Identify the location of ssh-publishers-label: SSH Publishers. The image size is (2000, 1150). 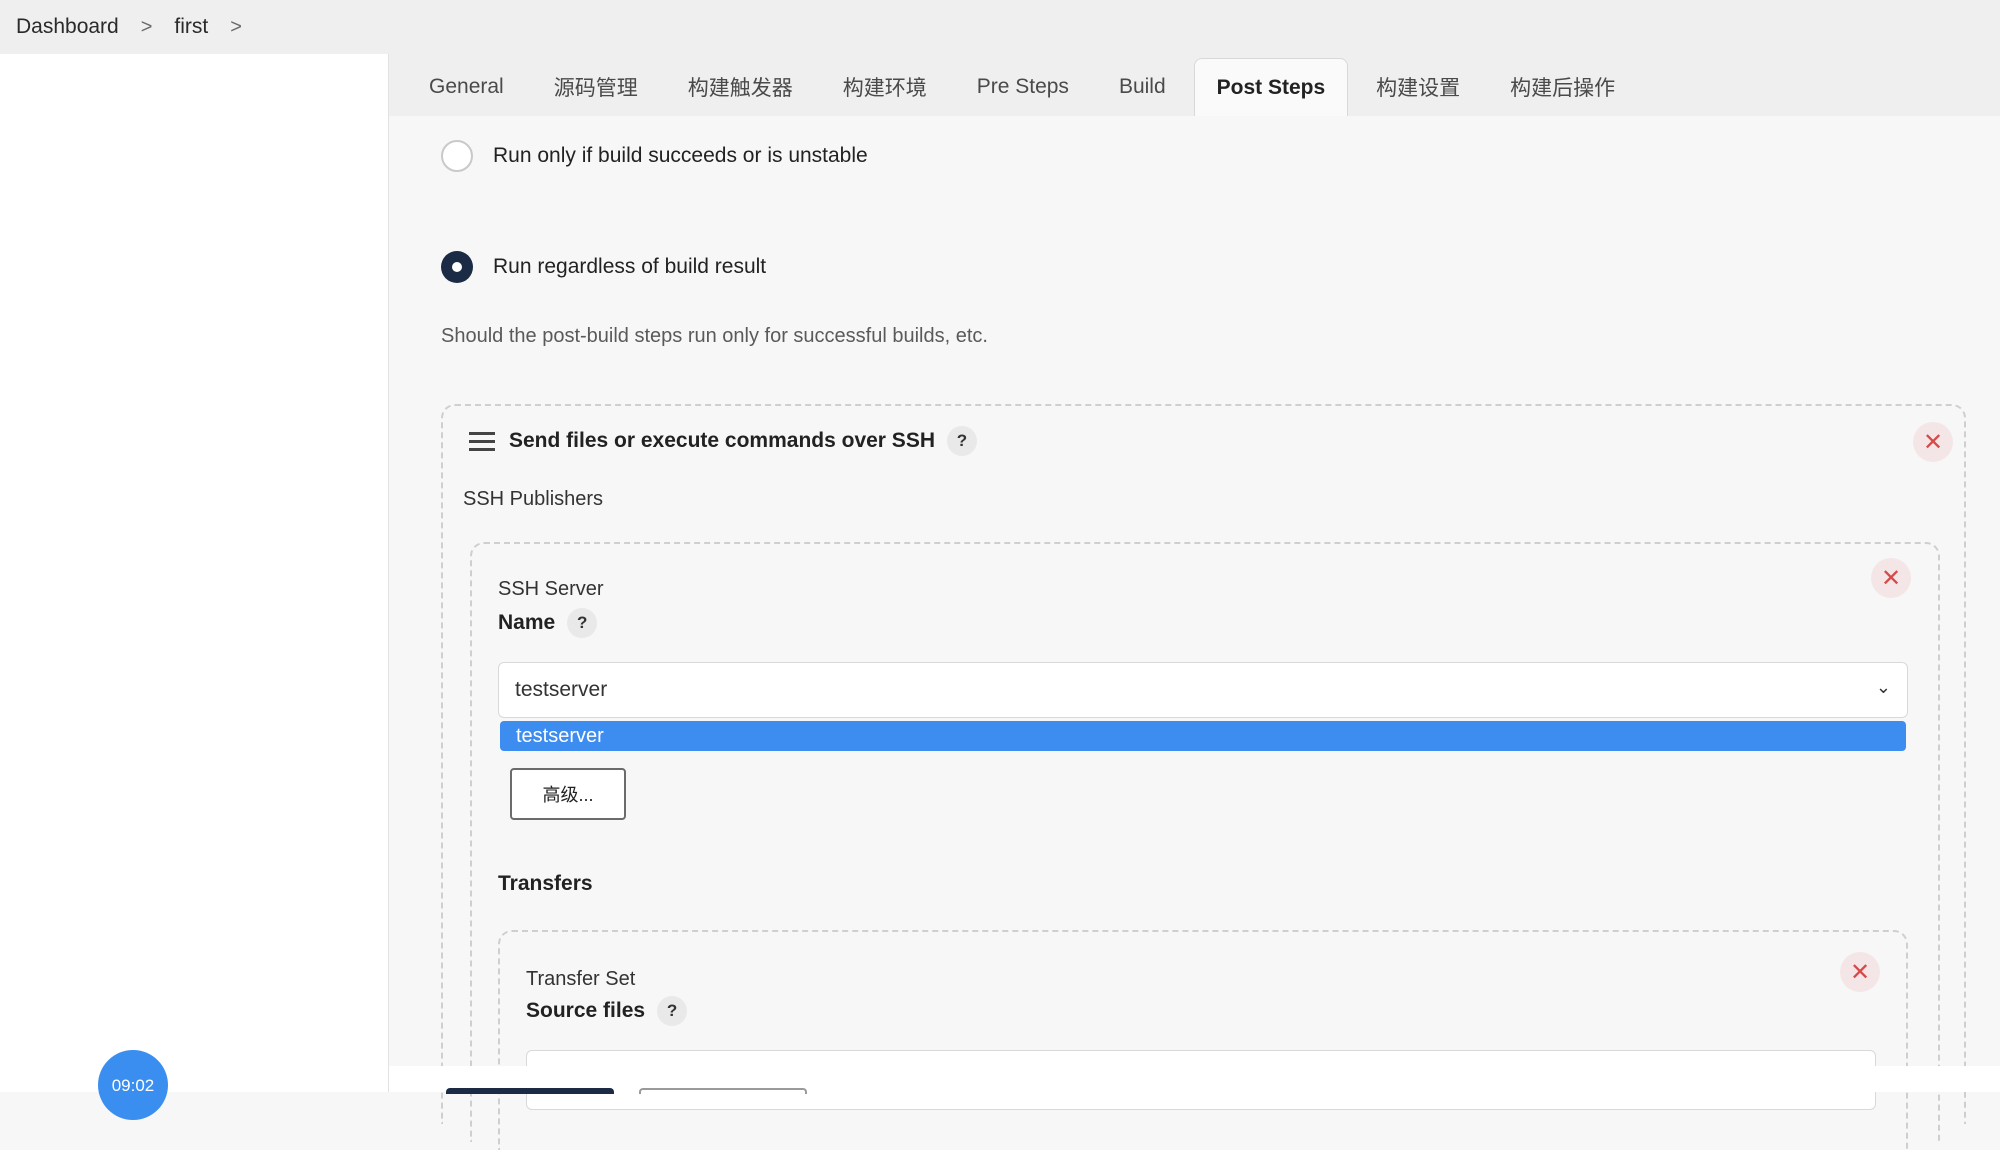
(533, 499).